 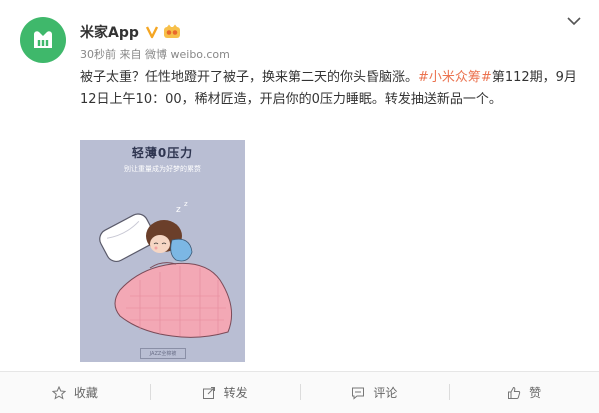 What do you see at coordinates (208, 392) in the screenshot?
I see `share-icon` at bounding box center [208, 392].